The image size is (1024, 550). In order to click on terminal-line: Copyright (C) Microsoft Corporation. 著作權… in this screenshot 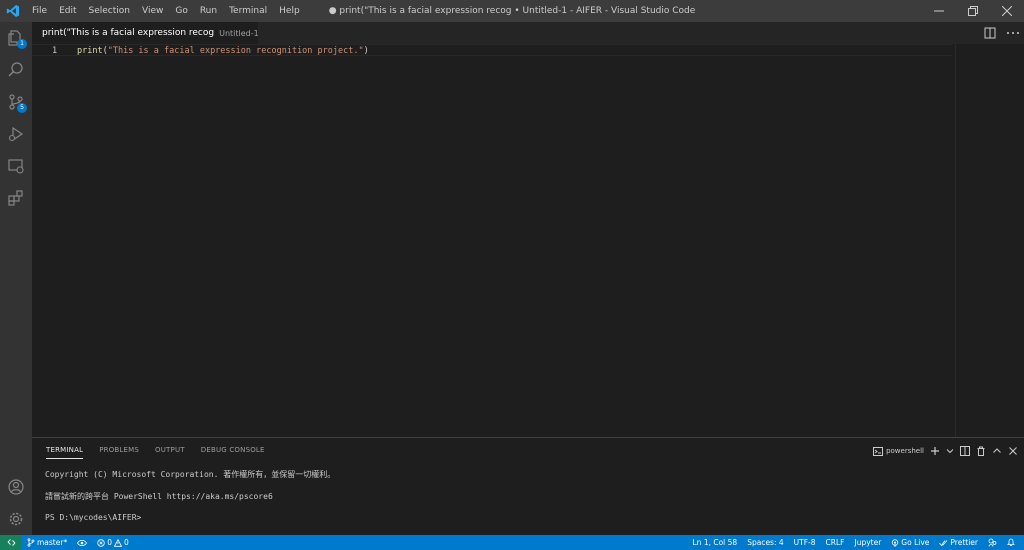, I will do `click(190, 474)`.